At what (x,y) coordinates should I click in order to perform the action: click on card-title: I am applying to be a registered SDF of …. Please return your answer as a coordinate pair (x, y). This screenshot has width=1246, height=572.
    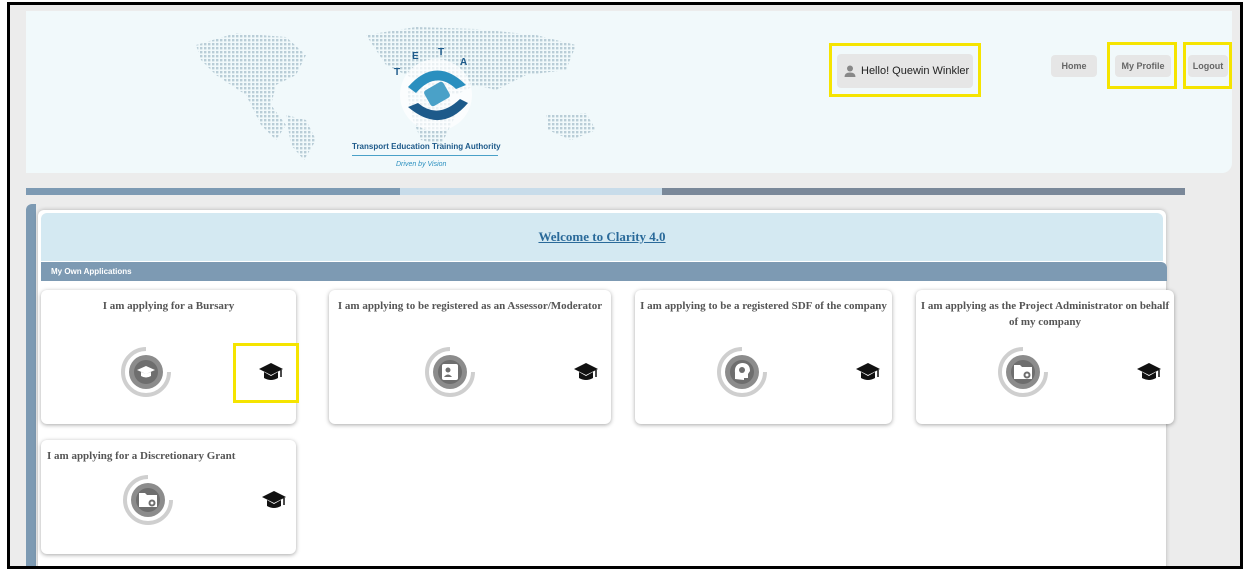
    Looking at the image, I should click on (763, 306).